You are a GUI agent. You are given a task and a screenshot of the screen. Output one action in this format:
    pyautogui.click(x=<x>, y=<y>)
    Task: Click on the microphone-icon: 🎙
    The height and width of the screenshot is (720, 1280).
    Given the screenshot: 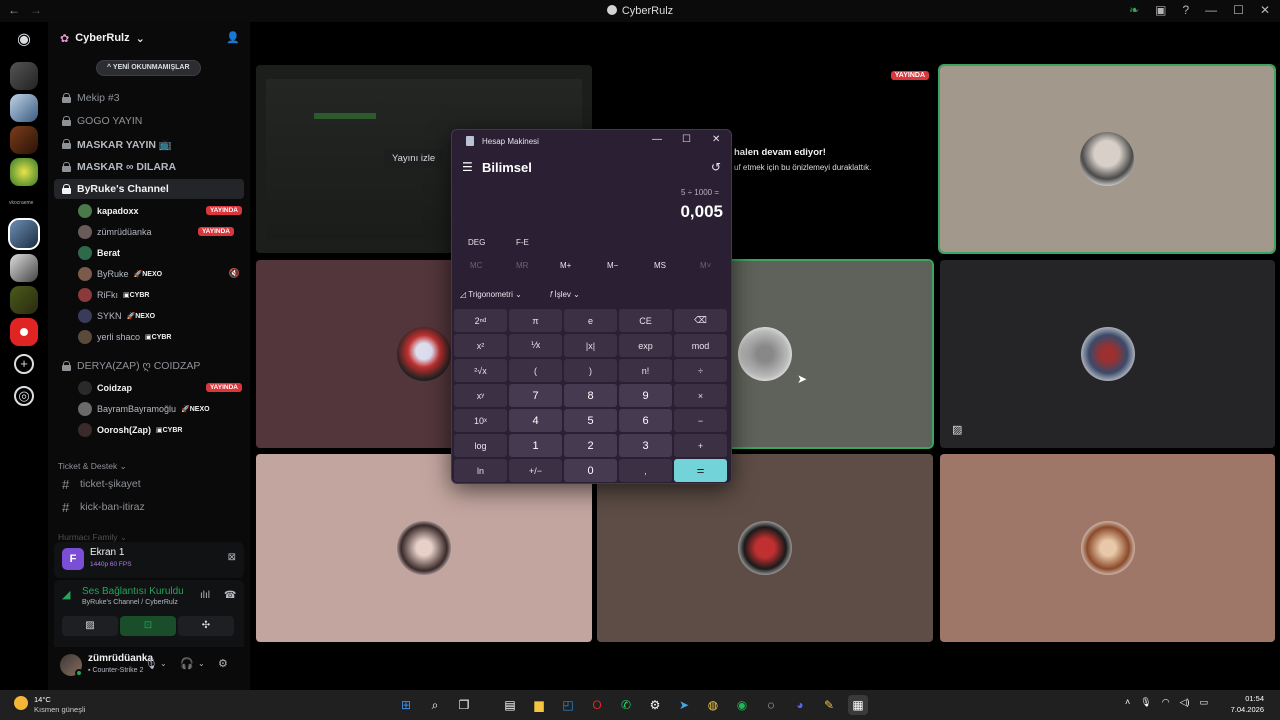 What is the action you would take?
    pyautogui.click(x=151, y=663)
    